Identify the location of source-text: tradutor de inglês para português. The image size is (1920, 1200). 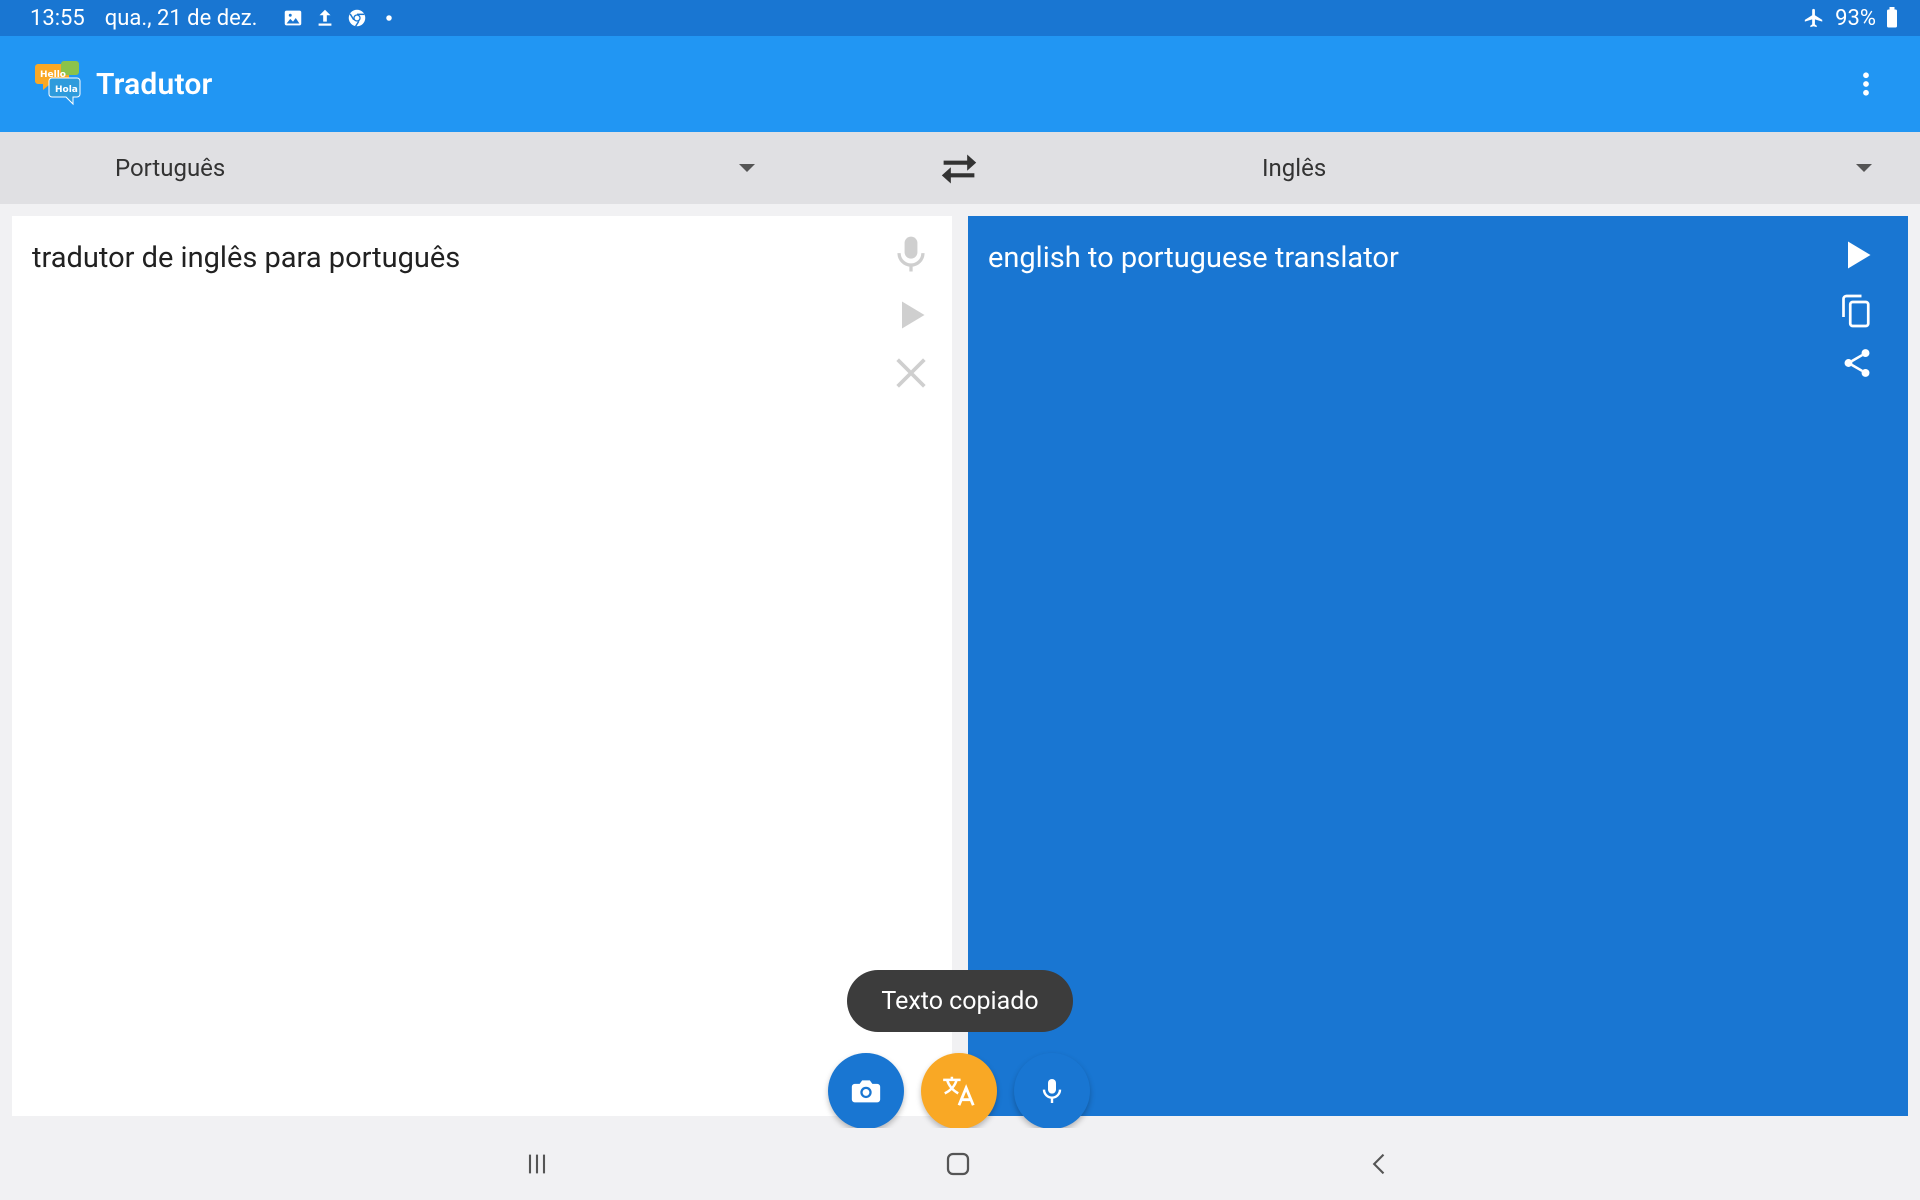
(246, 259).